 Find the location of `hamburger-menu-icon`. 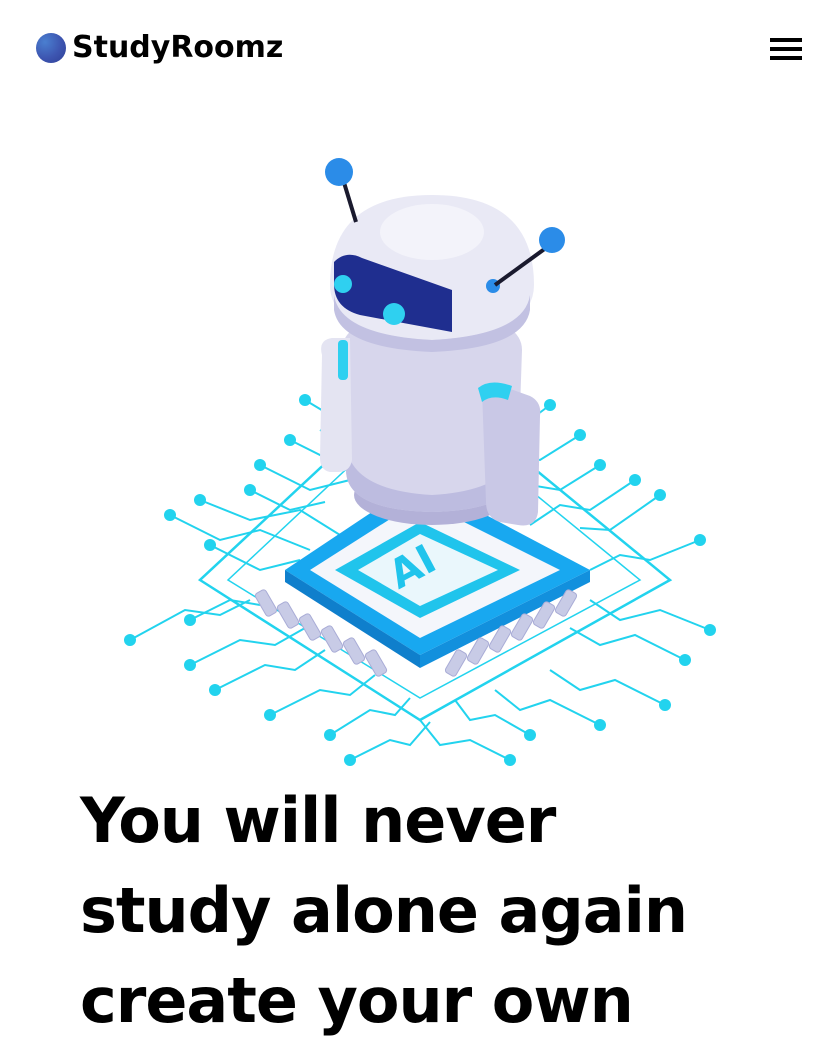

hamburger-menu-icon is located at coordinates (786, 51).